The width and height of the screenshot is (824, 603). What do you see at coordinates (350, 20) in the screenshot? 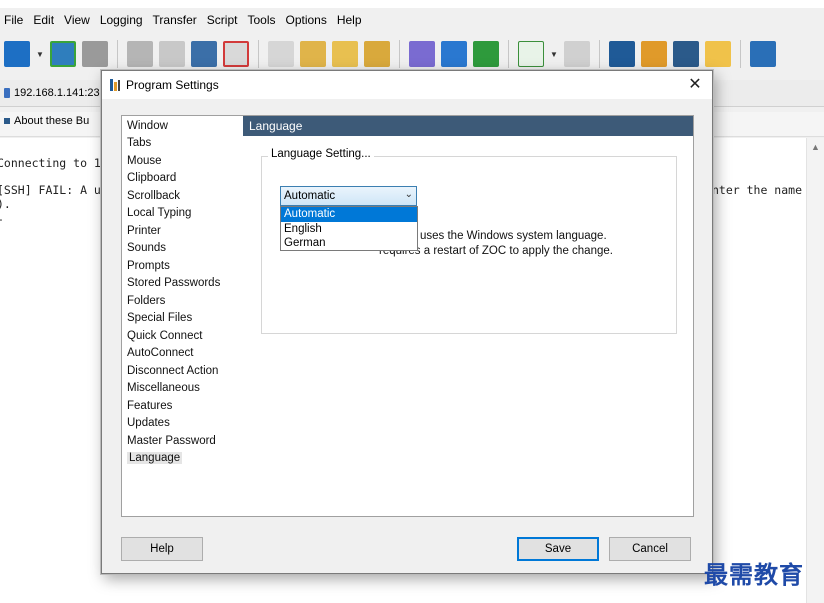
I see `menu-help: Help` at bounding box center [350, 20].